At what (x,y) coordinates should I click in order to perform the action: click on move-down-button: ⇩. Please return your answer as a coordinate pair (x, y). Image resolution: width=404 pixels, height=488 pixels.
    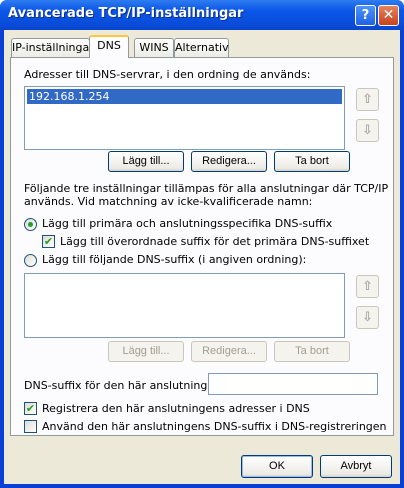
    Looking at the image, I should click on (367, 130).